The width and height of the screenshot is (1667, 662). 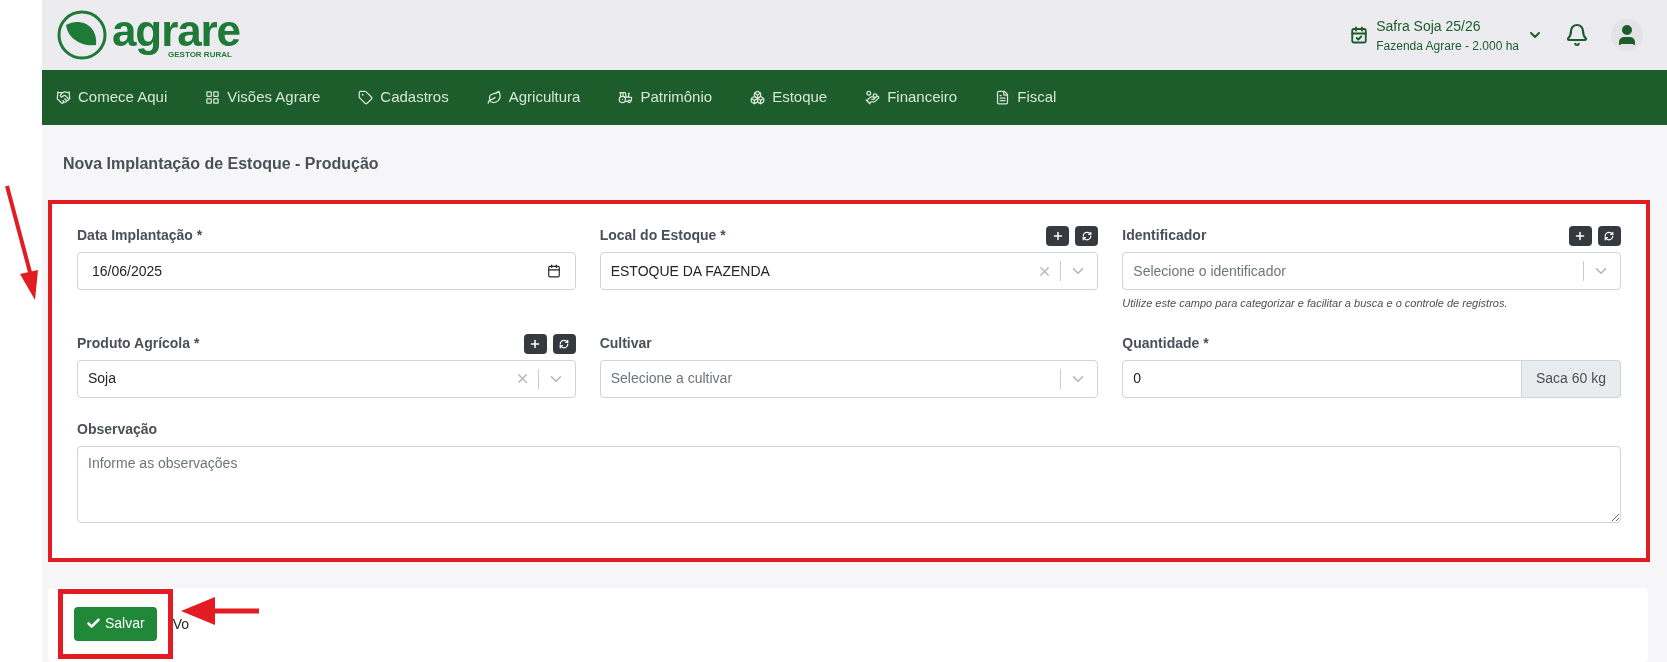 What do you see at coordinates (1577, 35) in the screenshot?
I see `notification-bell-icon` at bounding box center [1577, 35].